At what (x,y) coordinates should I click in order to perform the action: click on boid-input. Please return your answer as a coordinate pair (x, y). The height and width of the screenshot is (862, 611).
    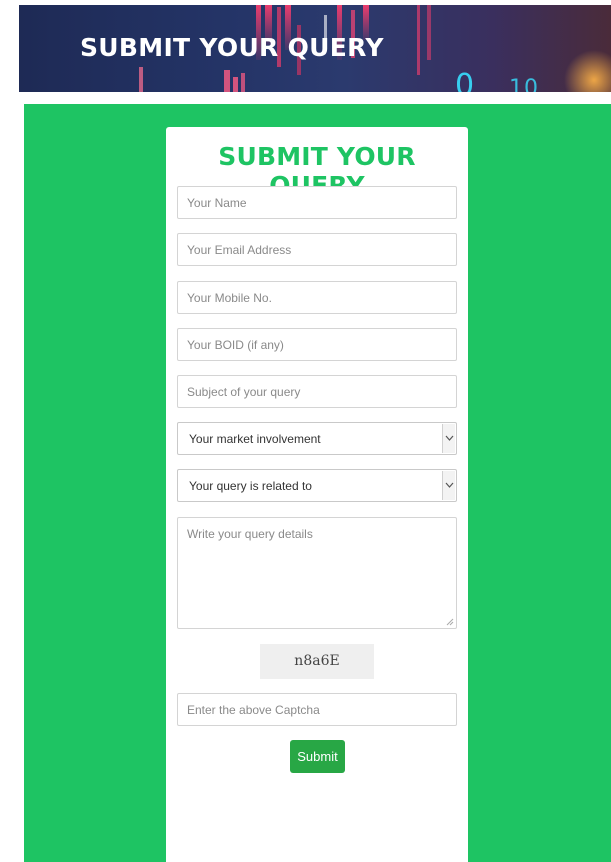
    Looking at the image, I should click on (317, 344).